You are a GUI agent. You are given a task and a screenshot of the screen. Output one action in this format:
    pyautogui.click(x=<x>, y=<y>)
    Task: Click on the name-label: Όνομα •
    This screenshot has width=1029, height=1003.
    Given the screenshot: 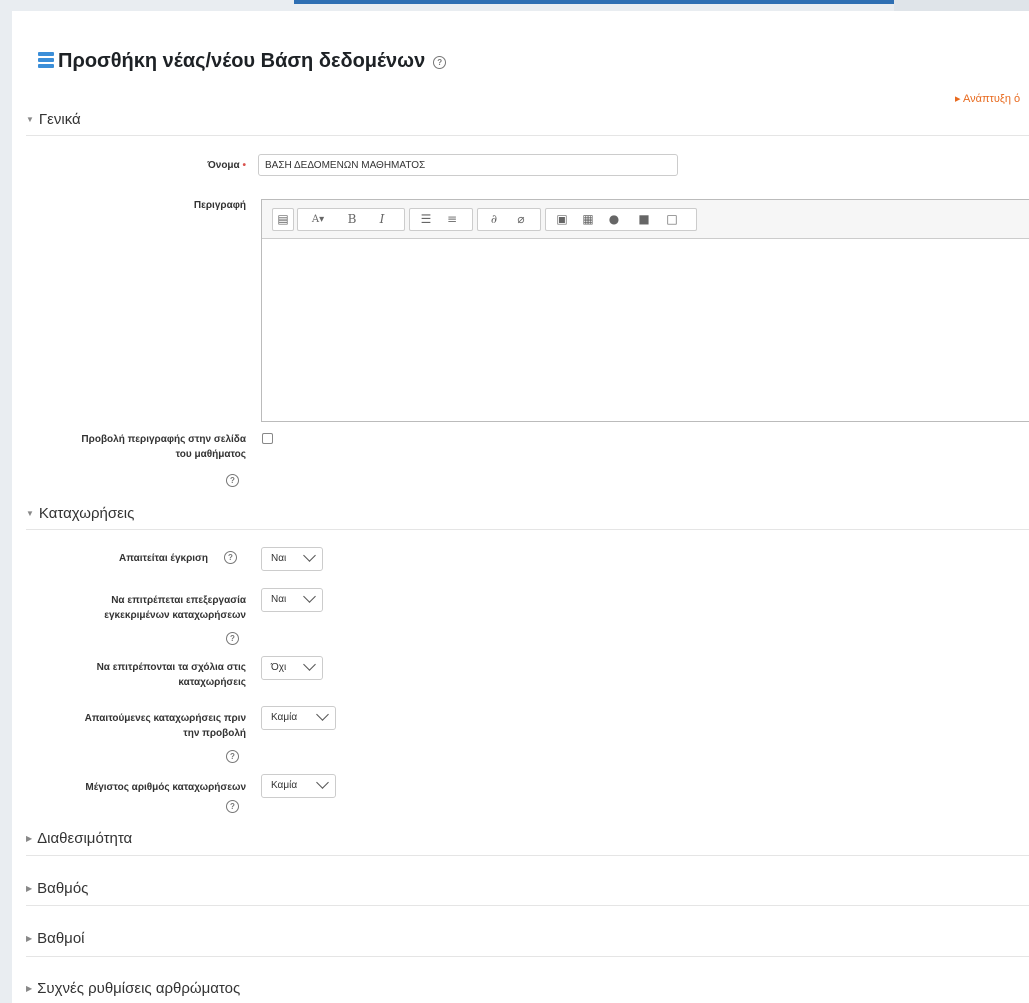 What is the action you would take?
    pyautogui.click(x=173, y=165)
    